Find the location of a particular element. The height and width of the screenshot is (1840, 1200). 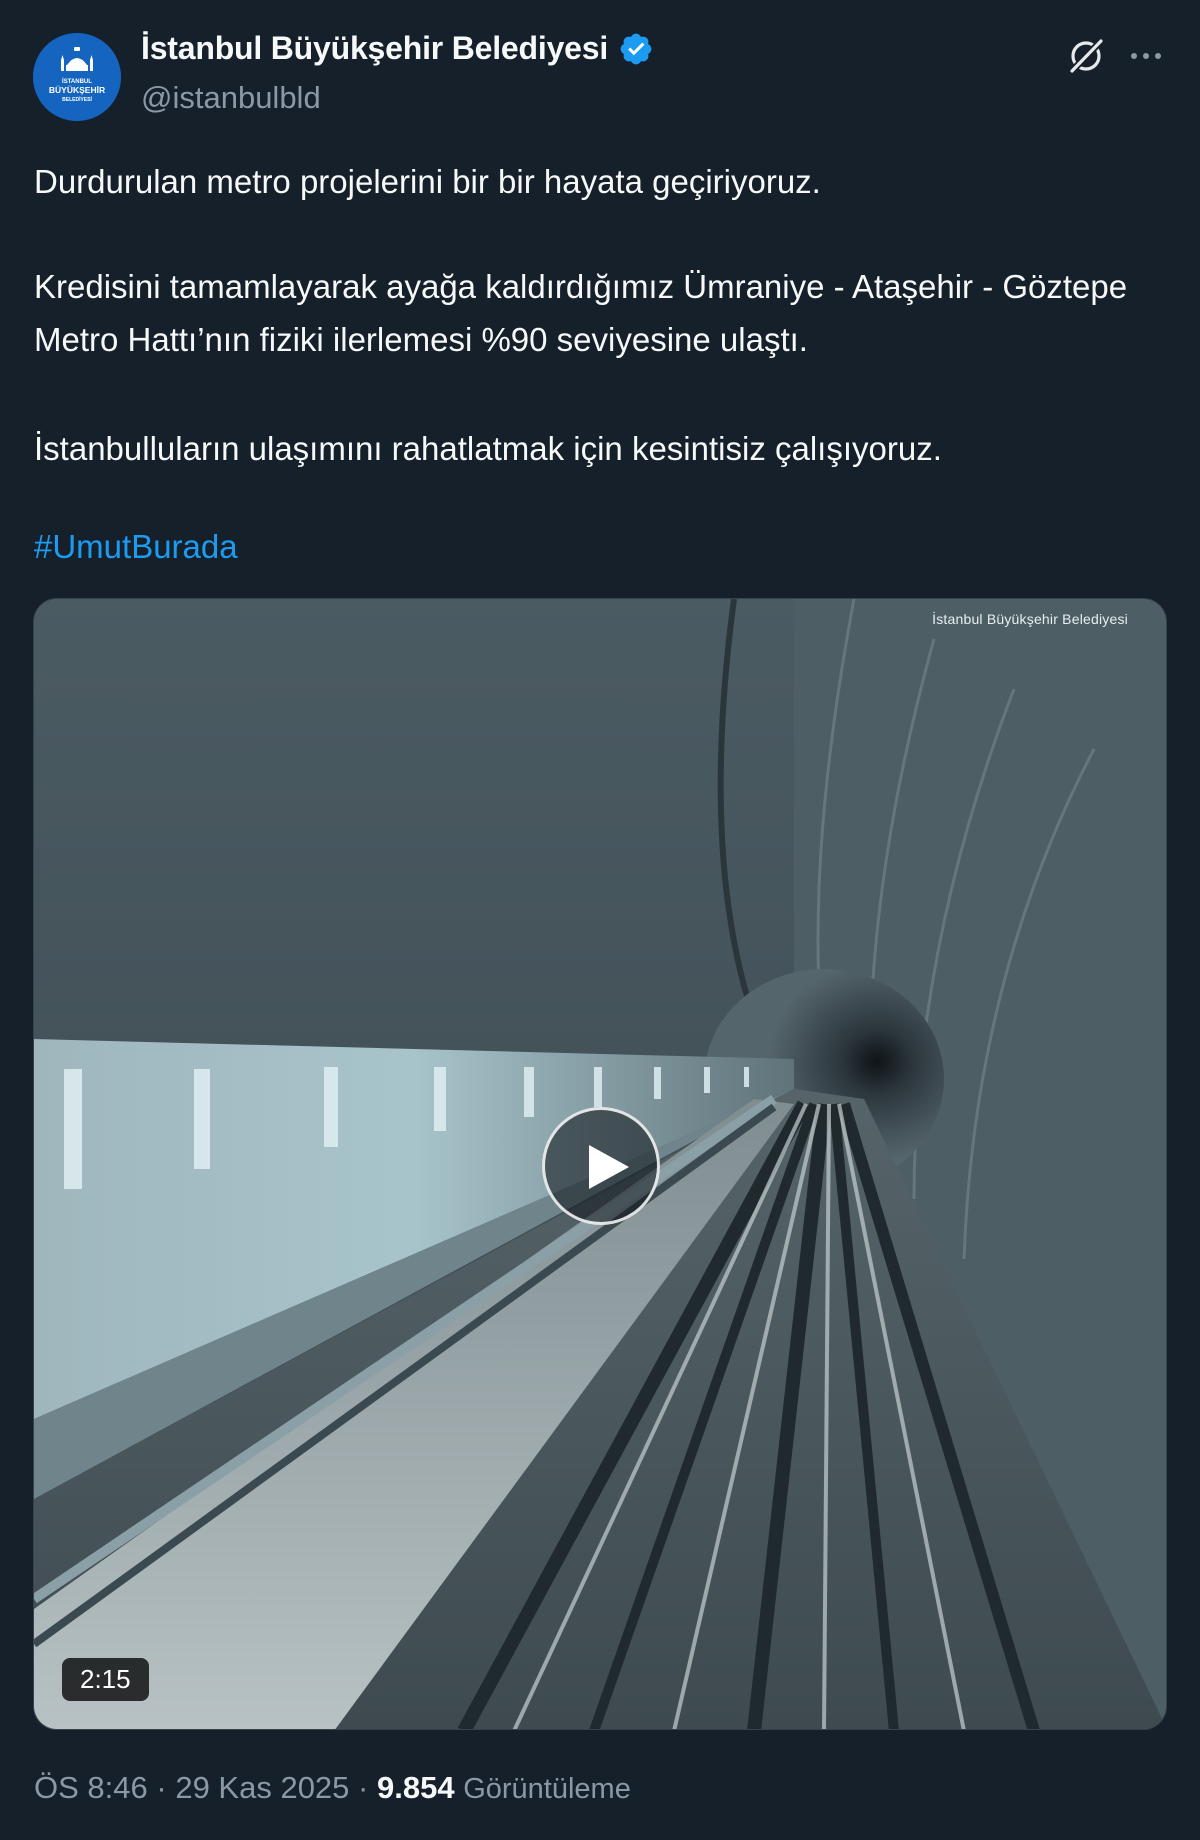

video-duration: 2:15 is located at coordinates (105, 1679).